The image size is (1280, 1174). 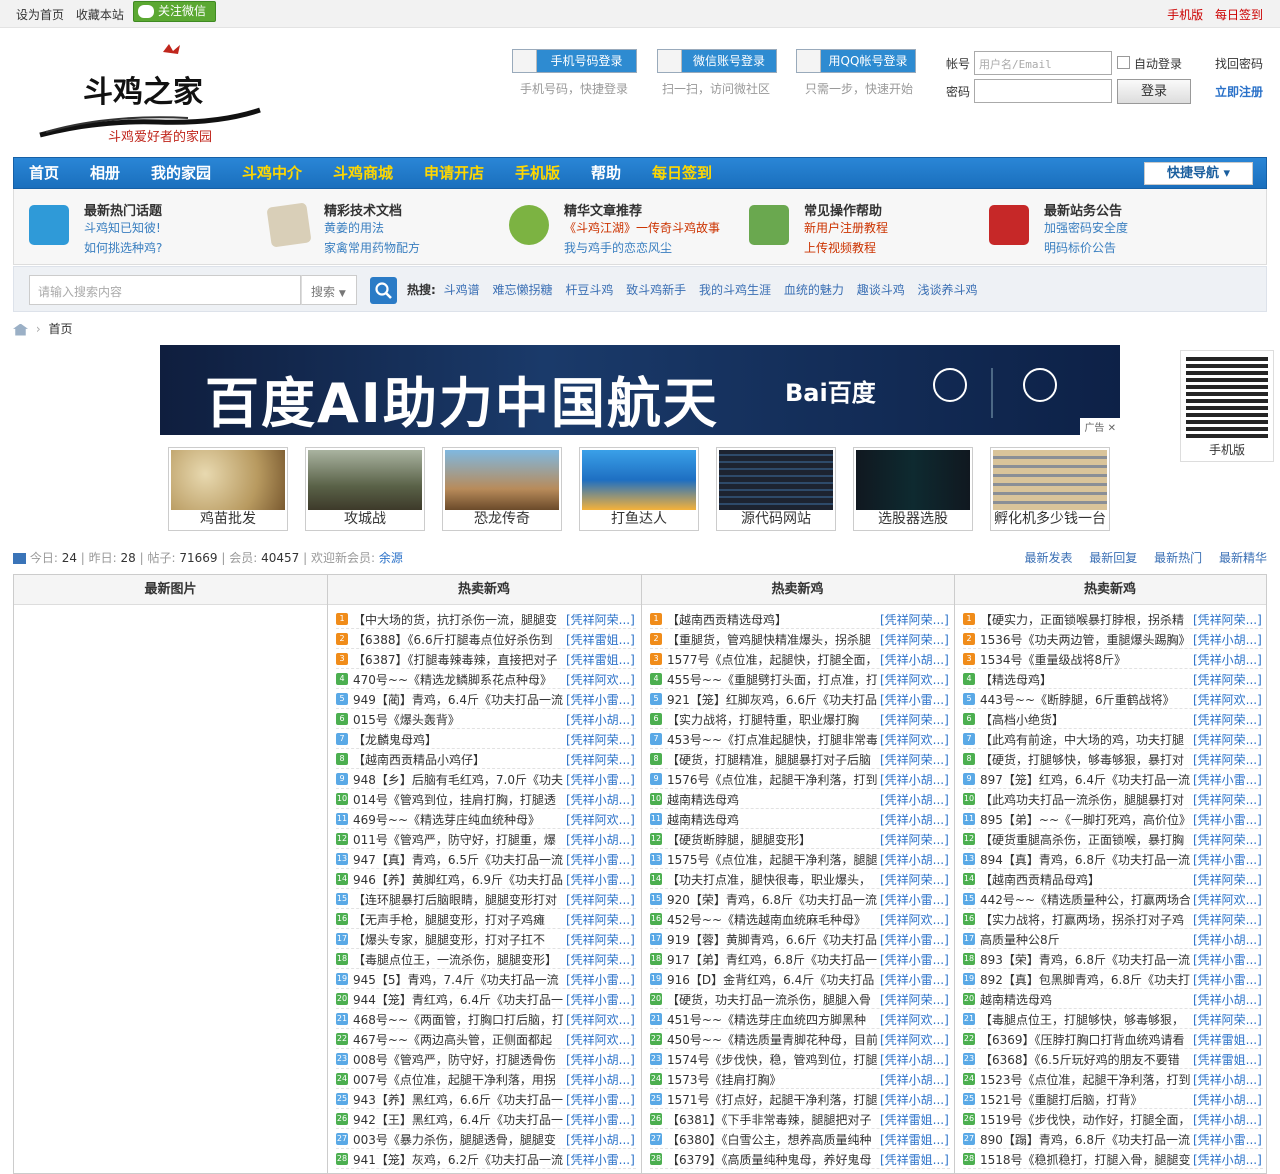 I want to click on list-item: 27 【6380】《白雪公主，想养高质量纯种 [凭祥雷姐...], so click(x=800, y=1139).